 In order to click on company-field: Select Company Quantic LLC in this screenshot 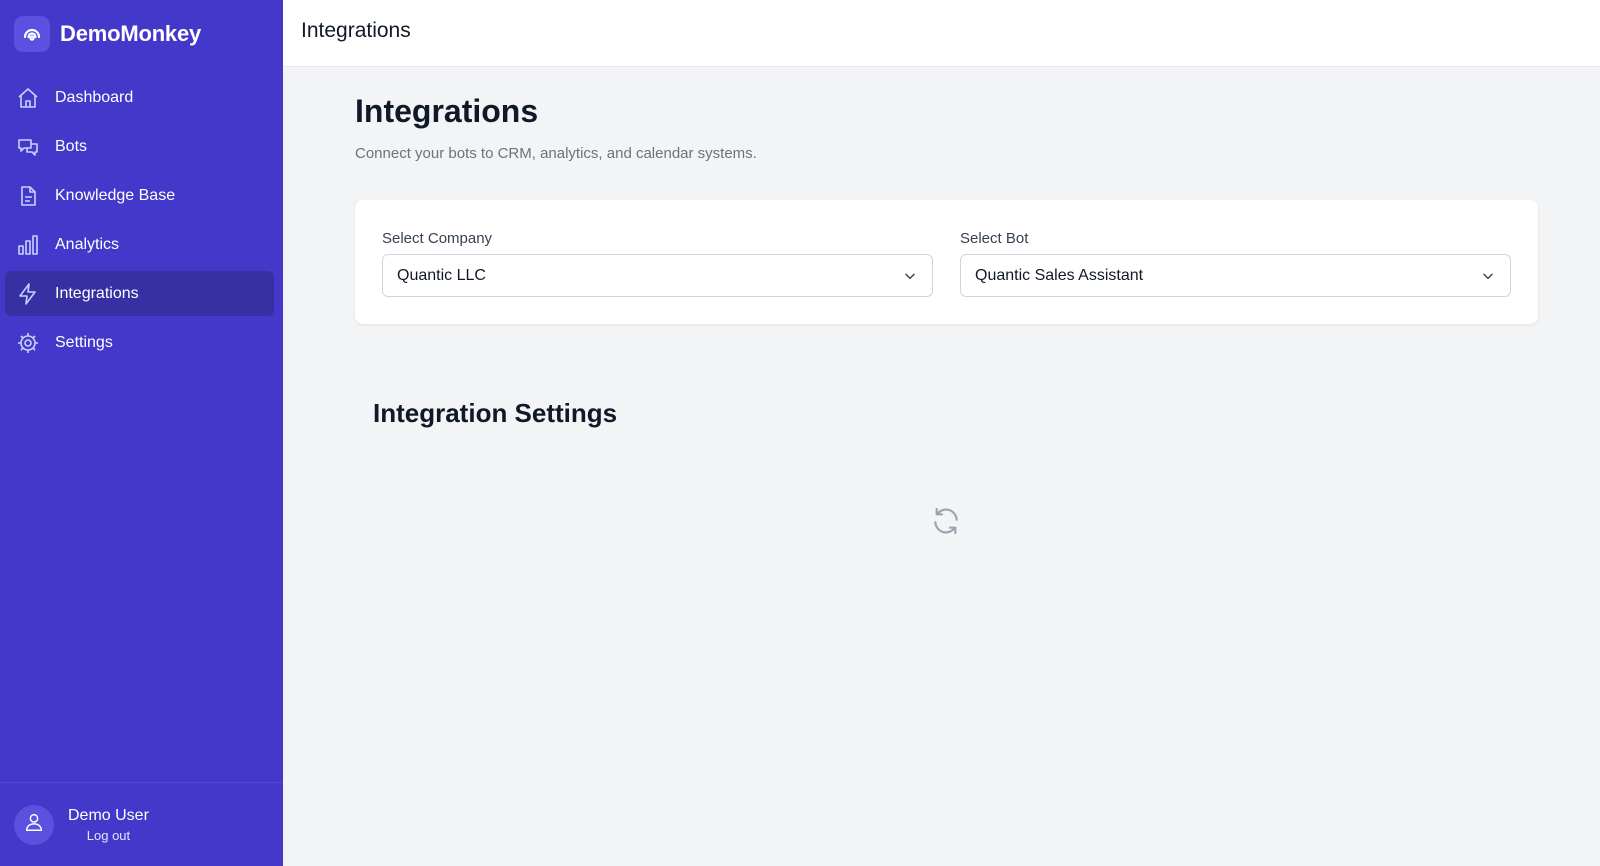, I will do `click(657, 263)`.